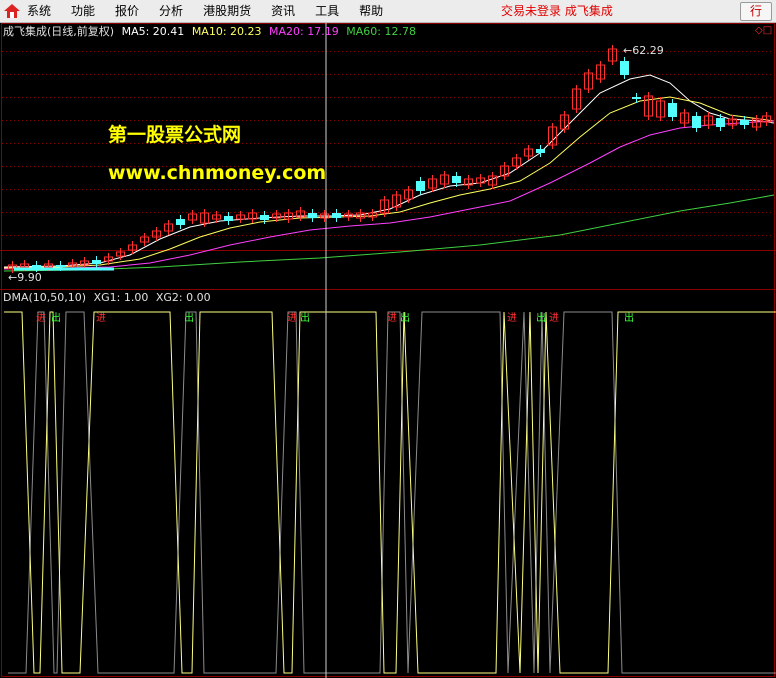 The height and width of the screenshot is (678, 776). I want to click on xg2-value: XG2: 0.00, so click(183, 297).